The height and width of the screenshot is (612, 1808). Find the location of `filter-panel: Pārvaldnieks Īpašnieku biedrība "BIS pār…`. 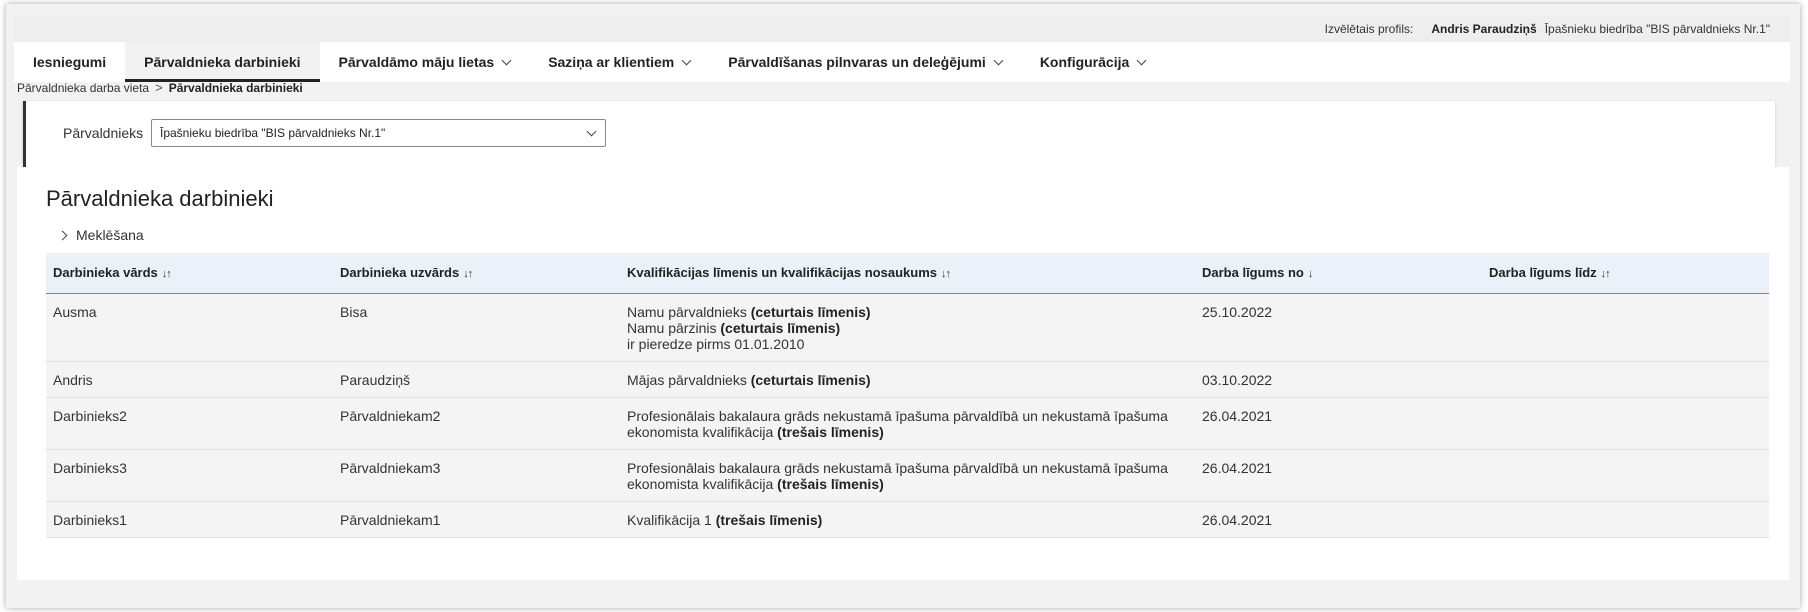

filter-panel: Pārvaldnieks Īpašnieku biedrība "BIS pār… is located at coordinates (899, 134).